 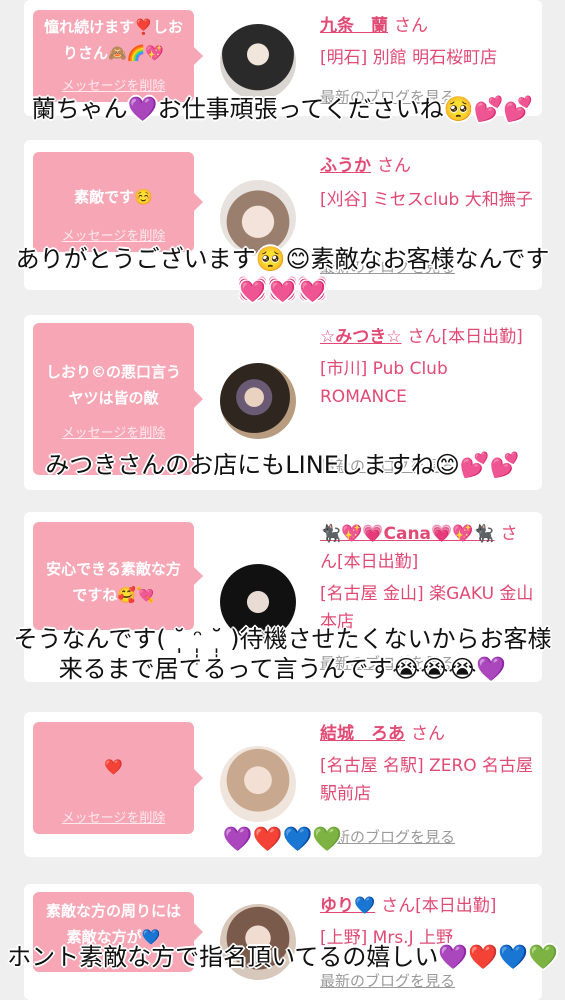 I want to click on message-text: 素敵です☺️, so click(x=113, y=197).